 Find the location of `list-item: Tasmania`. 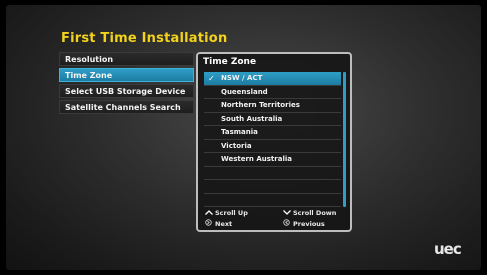

list-item: Tasmania is located at coordinates (272, 133).